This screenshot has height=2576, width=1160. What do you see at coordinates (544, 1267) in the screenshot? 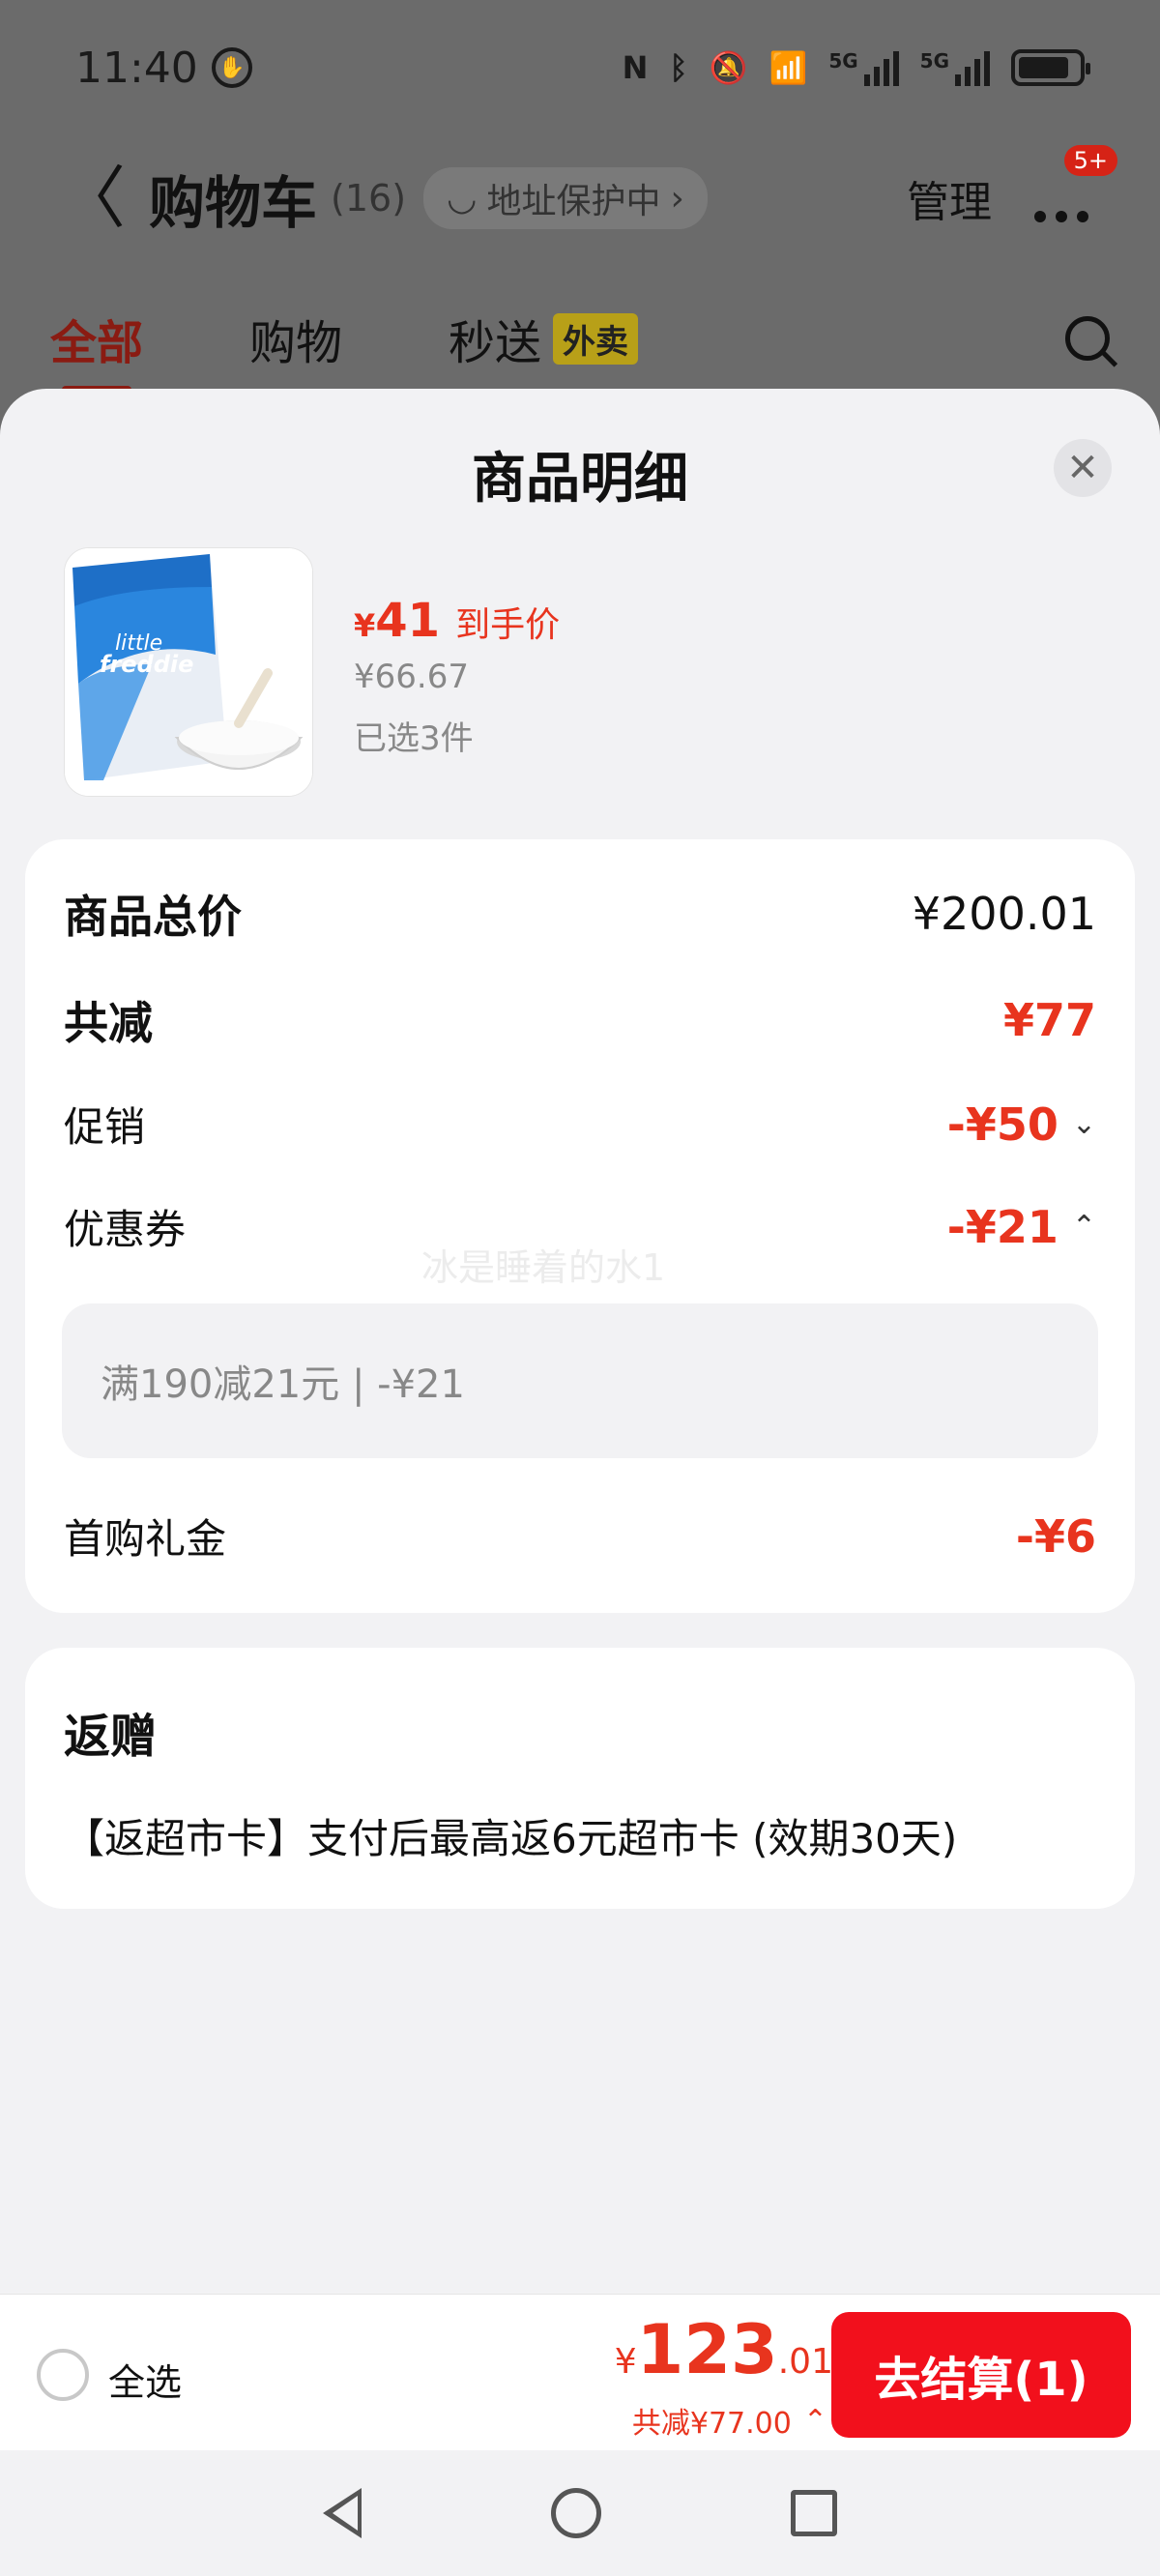
I see `watermark: 冰是睡着的水1` at bounding box center [544, 1267].